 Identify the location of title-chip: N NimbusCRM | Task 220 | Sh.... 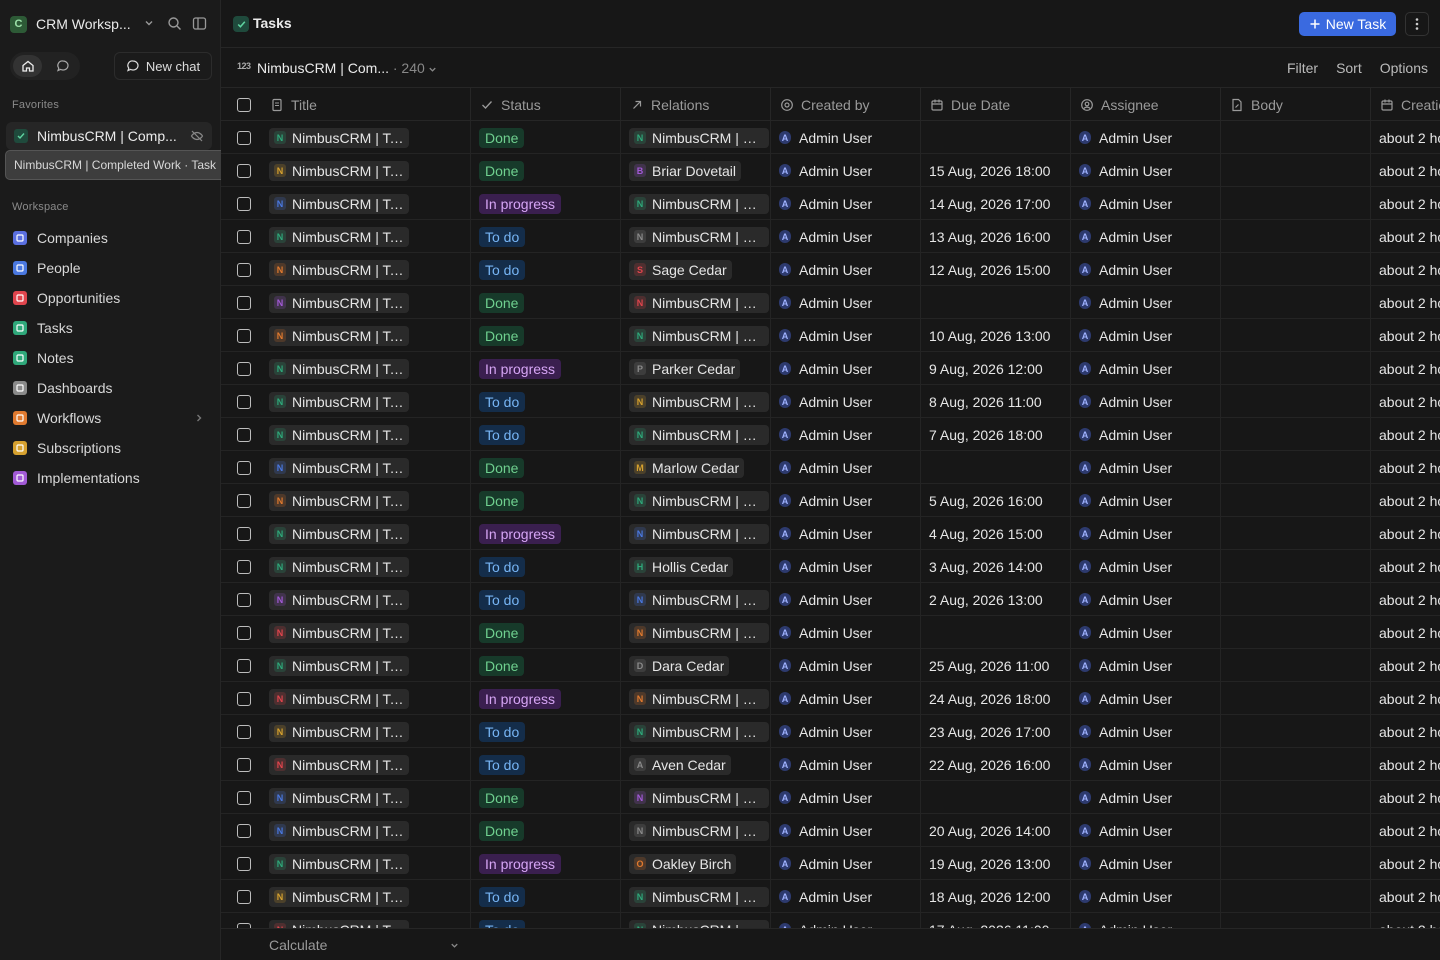
(339, 797).